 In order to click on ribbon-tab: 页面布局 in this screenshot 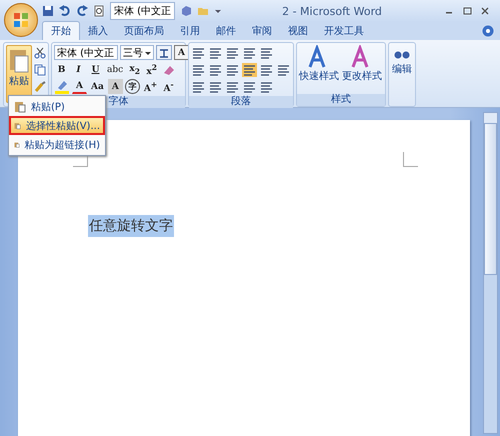, I will do `click(144, 31)`.